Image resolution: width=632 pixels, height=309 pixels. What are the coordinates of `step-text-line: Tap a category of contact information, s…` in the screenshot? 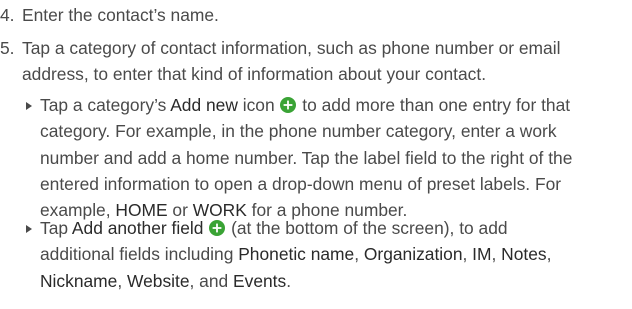 It's located at (291, 48).